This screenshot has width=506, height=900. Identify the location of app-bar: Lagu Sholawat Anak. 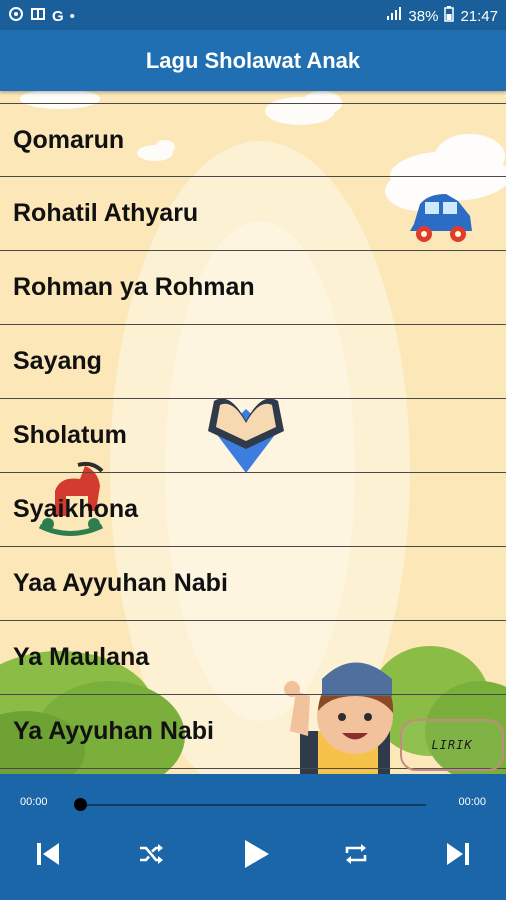
(253, 60).